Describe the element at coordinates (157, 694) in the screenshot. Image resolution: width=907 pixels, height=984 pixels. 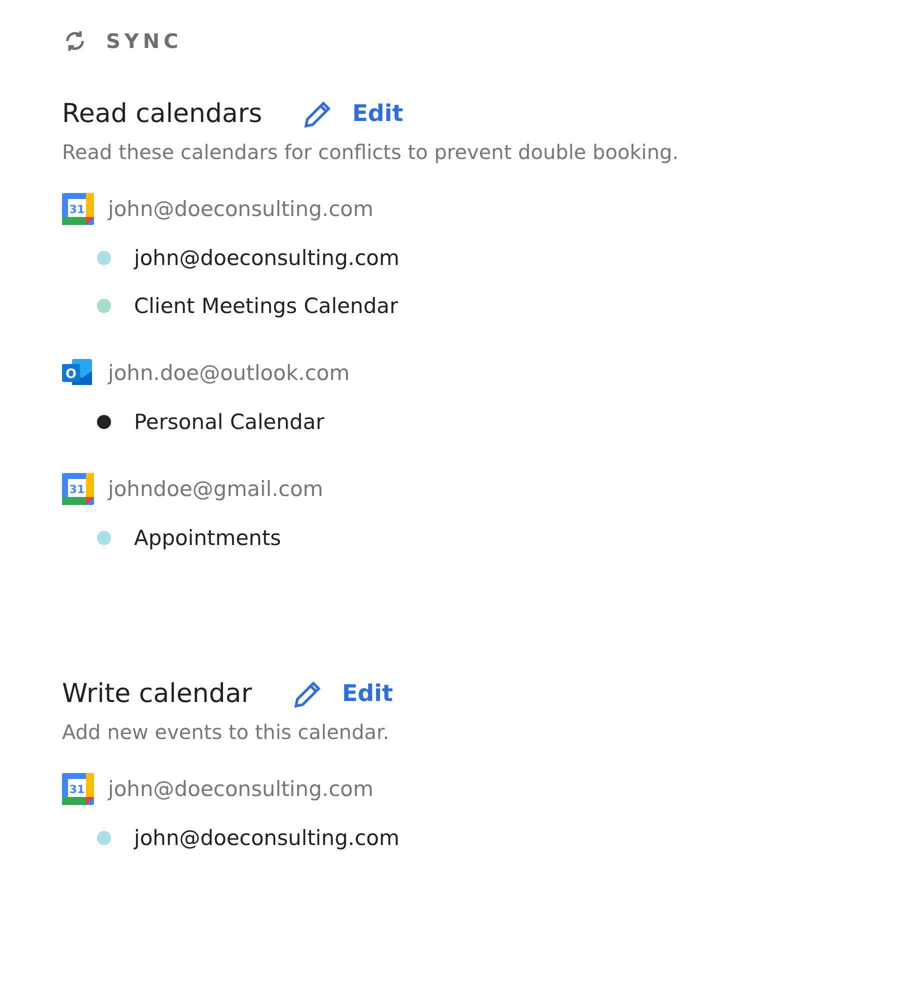
I see `section-title: Write calendar` at that location.